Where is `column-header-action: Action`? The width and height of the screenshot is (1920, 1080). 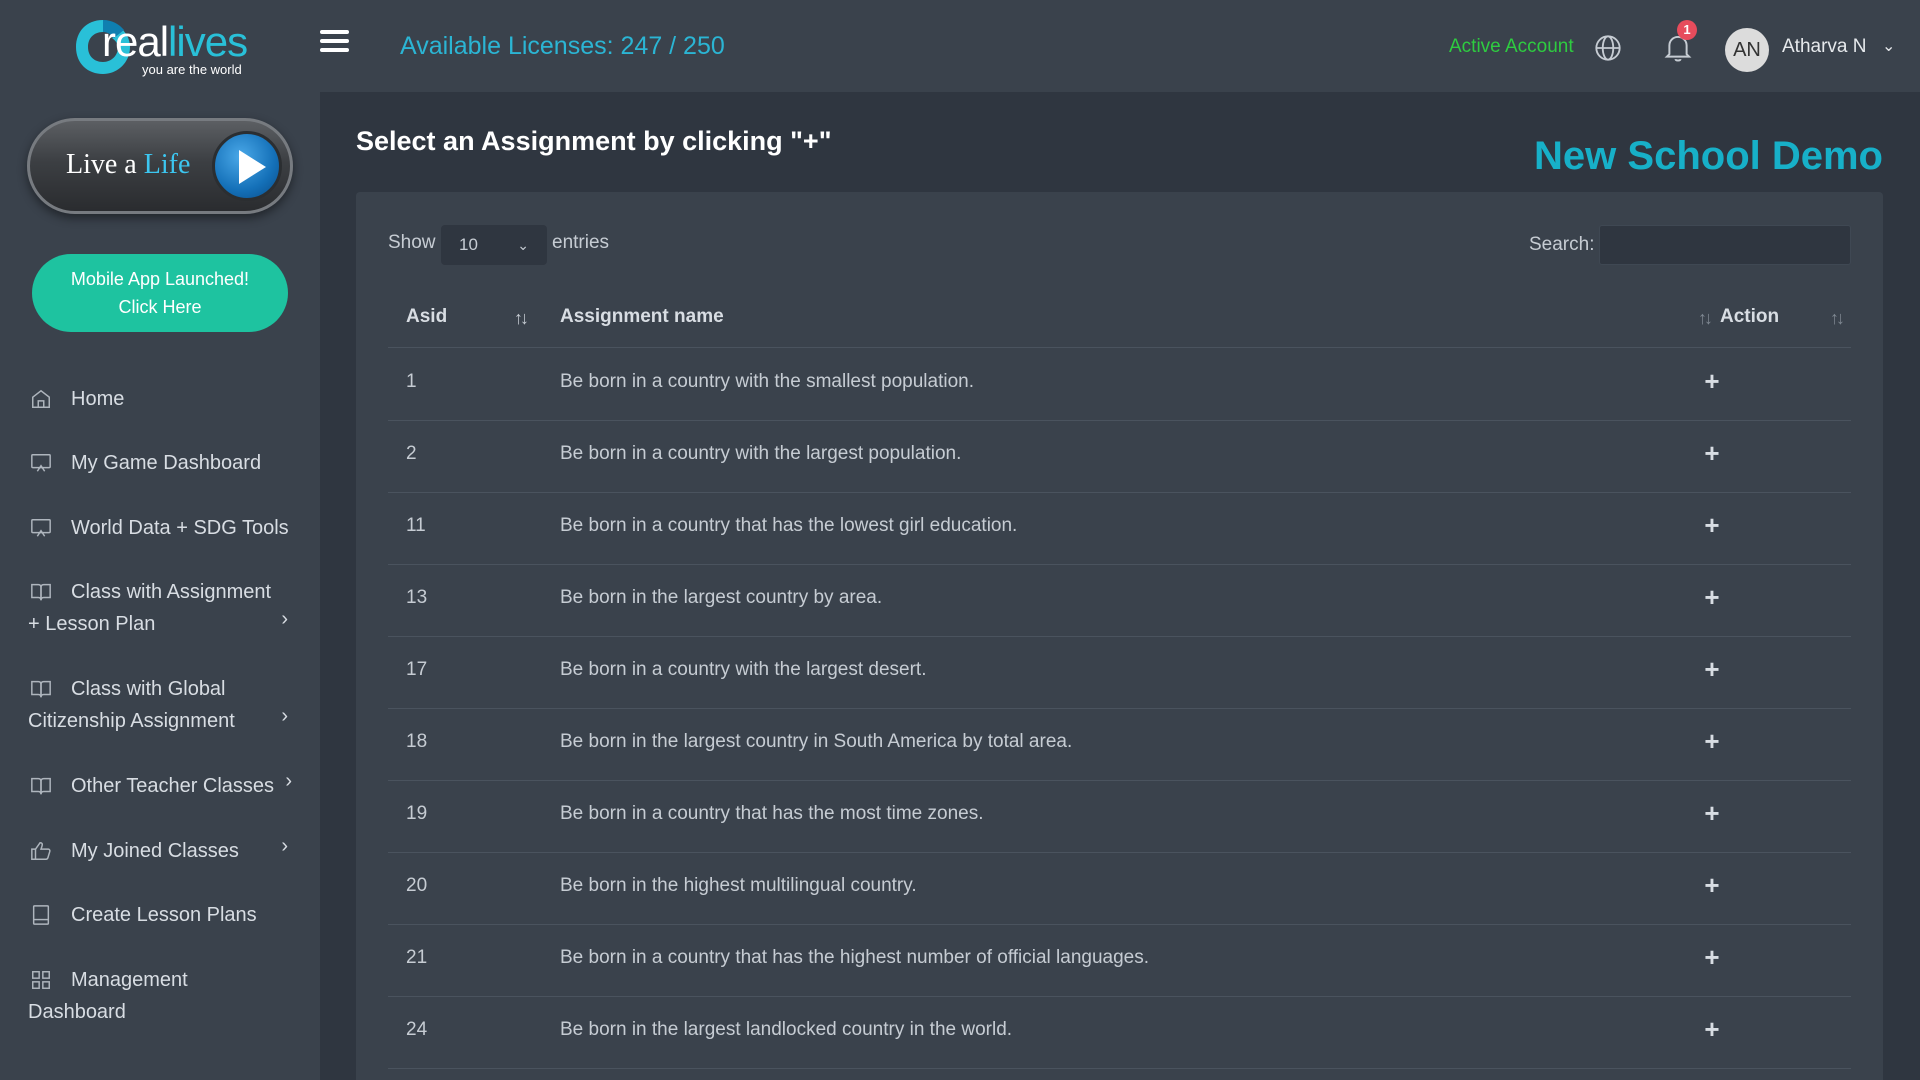 column-header-action: Action is located at coordinates (1749, 317).